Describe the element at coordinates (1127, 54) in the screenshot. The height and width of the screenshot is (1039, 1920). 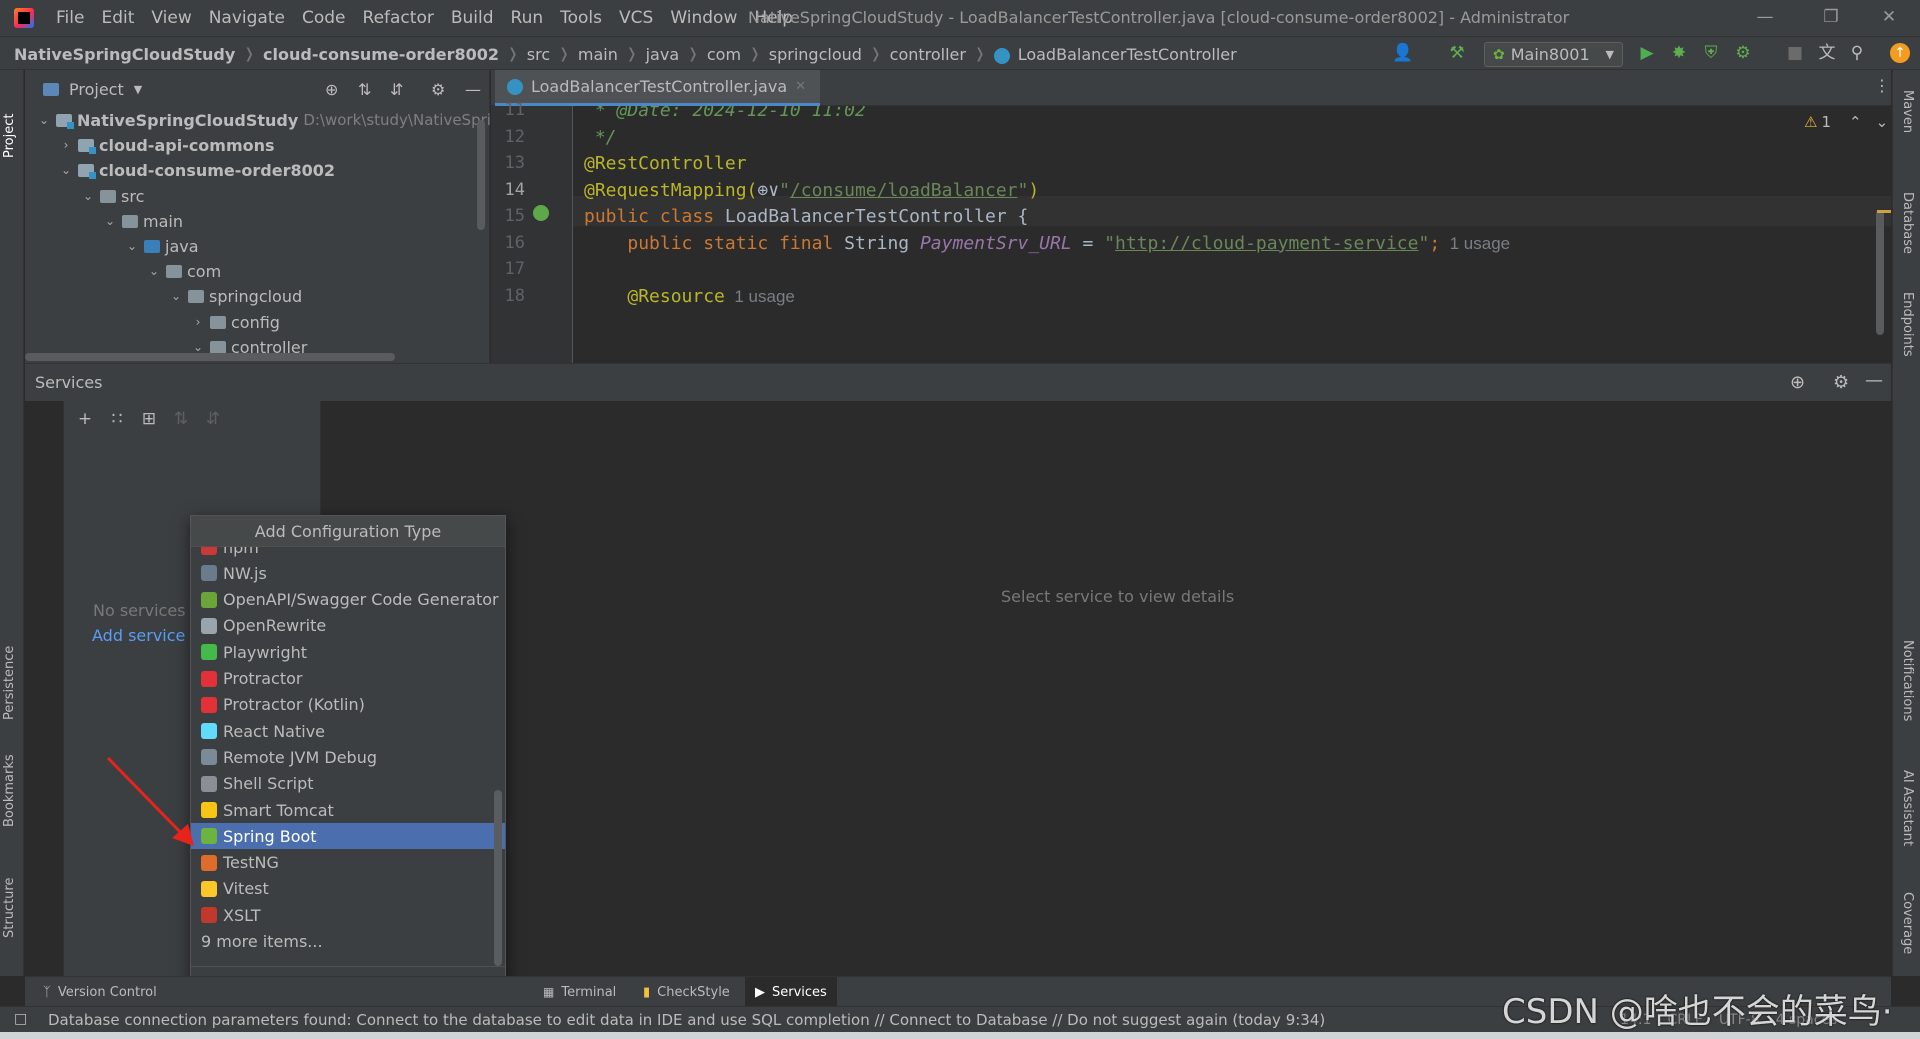
I see `breadcrumb-class: LoadBalancerTestController` at that location.